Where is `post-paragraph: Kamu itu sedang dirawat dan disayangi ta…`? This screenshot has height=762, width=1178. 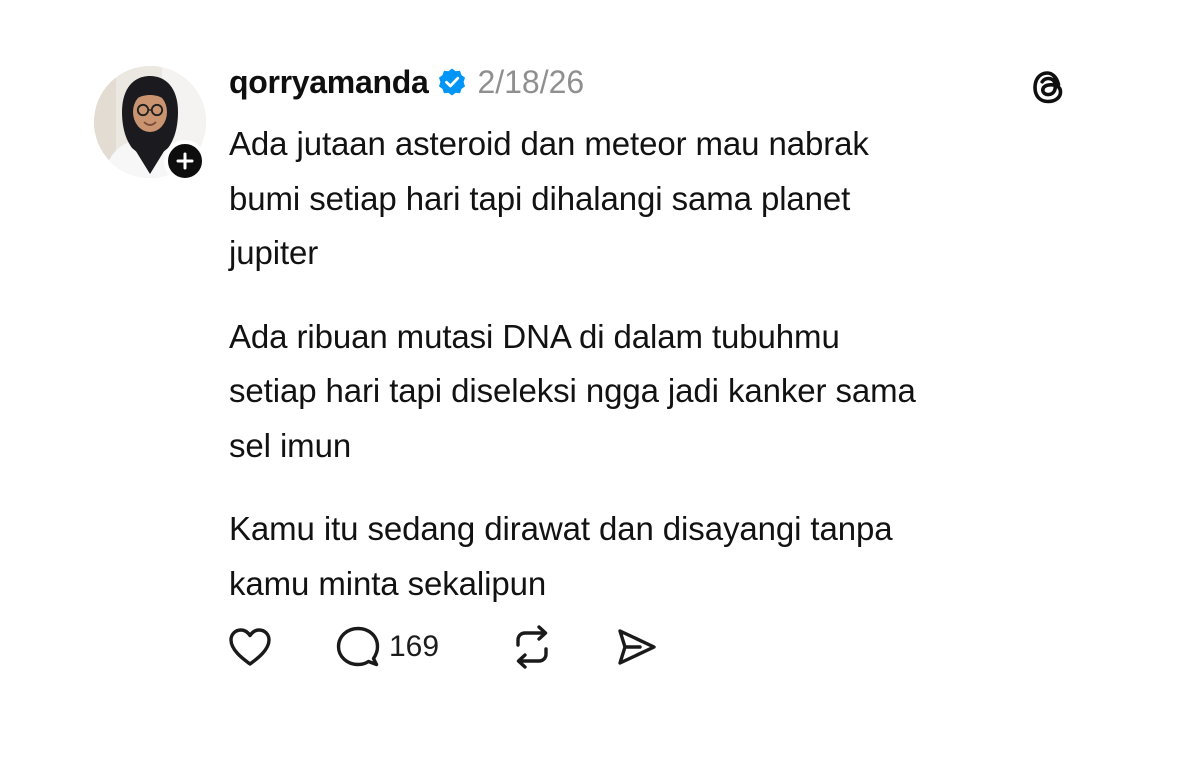 post-paragraph: Kamu itu sedang dirawat dan disayangi ta… is located at coordinates (561, 556).